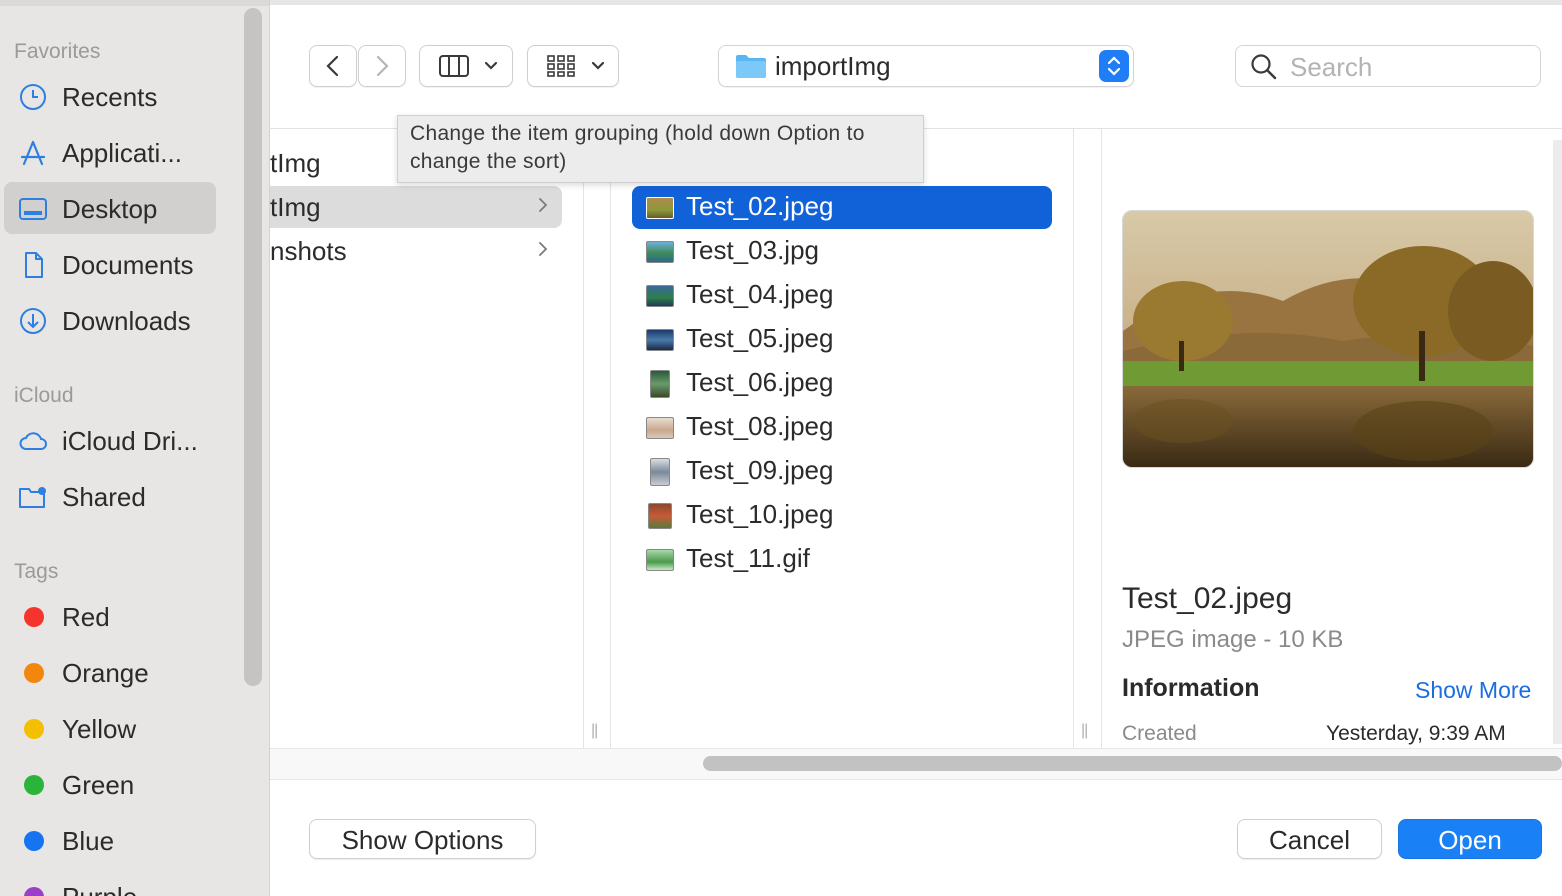 The image size is (1562, 896). I want to click on sidebar-item-label: Downloads, so click(126, 321).